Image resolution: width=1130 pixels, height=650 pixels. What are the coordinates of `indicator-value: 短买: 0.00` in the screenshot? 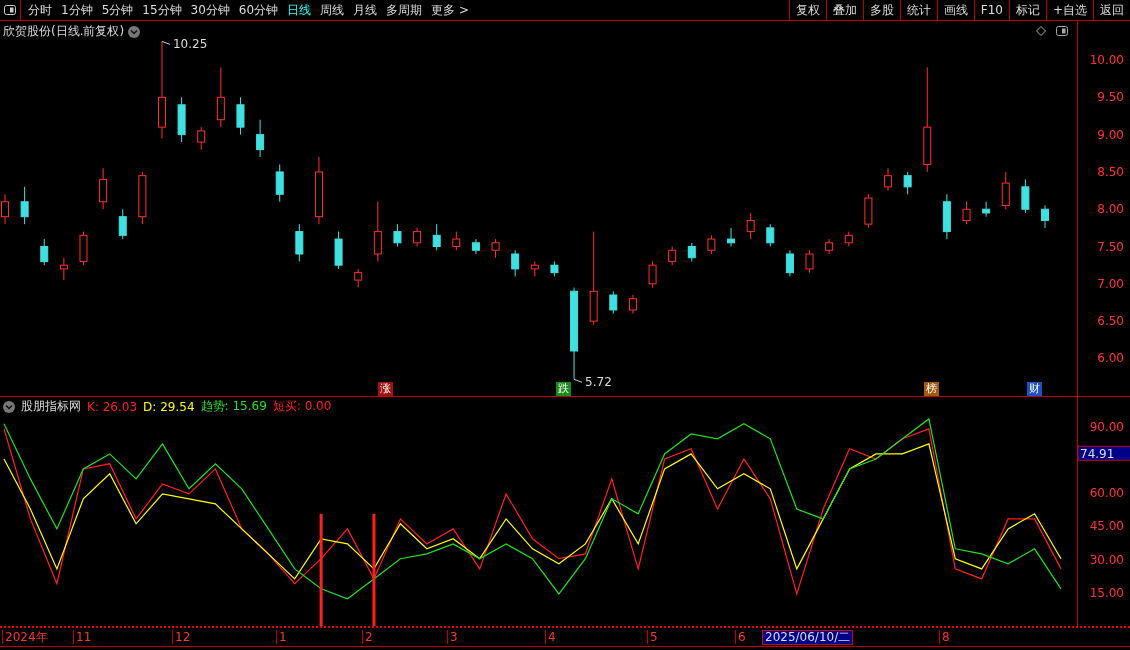 It's located at (302, 406).